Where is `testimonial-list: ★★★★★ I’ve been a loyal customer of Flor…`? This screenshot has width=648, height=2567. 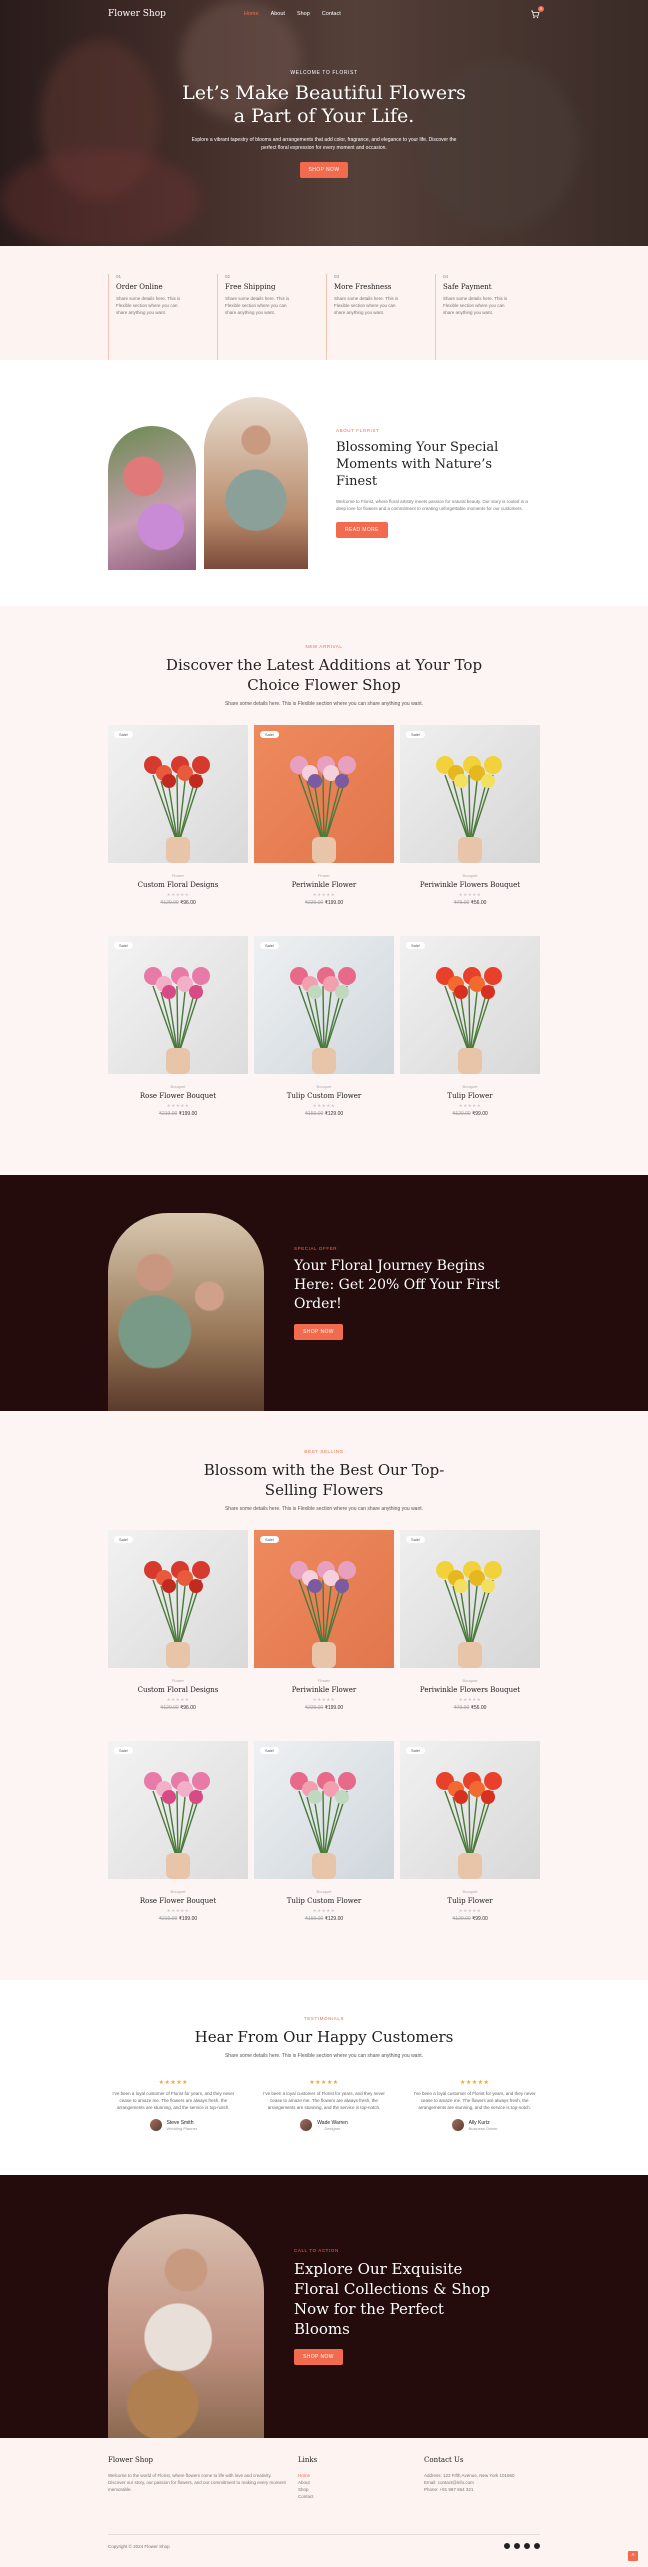
testimonial-list: ★★★★★ I’ve been a loyal customer of Flor… is located at coordinates (324, 2105).